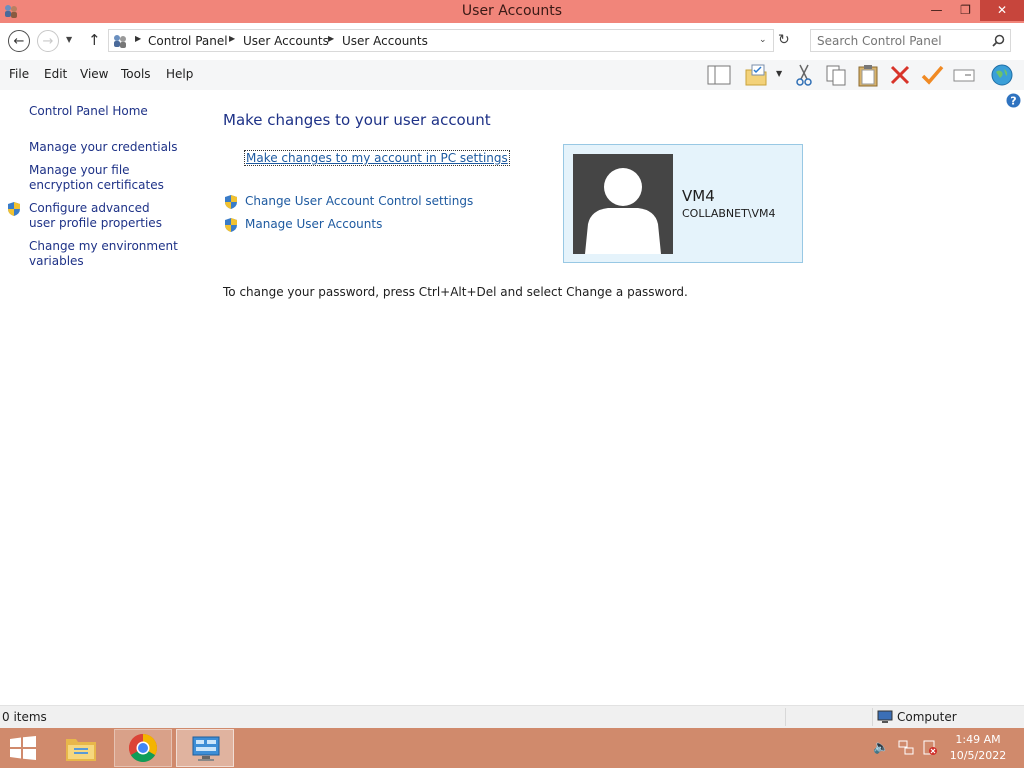 This screenshot has height=768, width=1024. I want to click on uac-settings-link: Change User Account Control settings, so click(359, 201).